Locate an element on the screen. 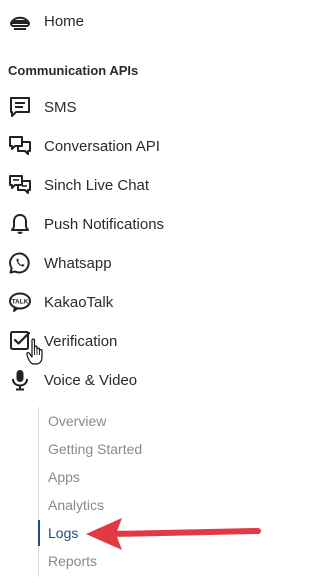  nav-item-conversation-api-label: Conversation API is located at coordinates (102, 146).